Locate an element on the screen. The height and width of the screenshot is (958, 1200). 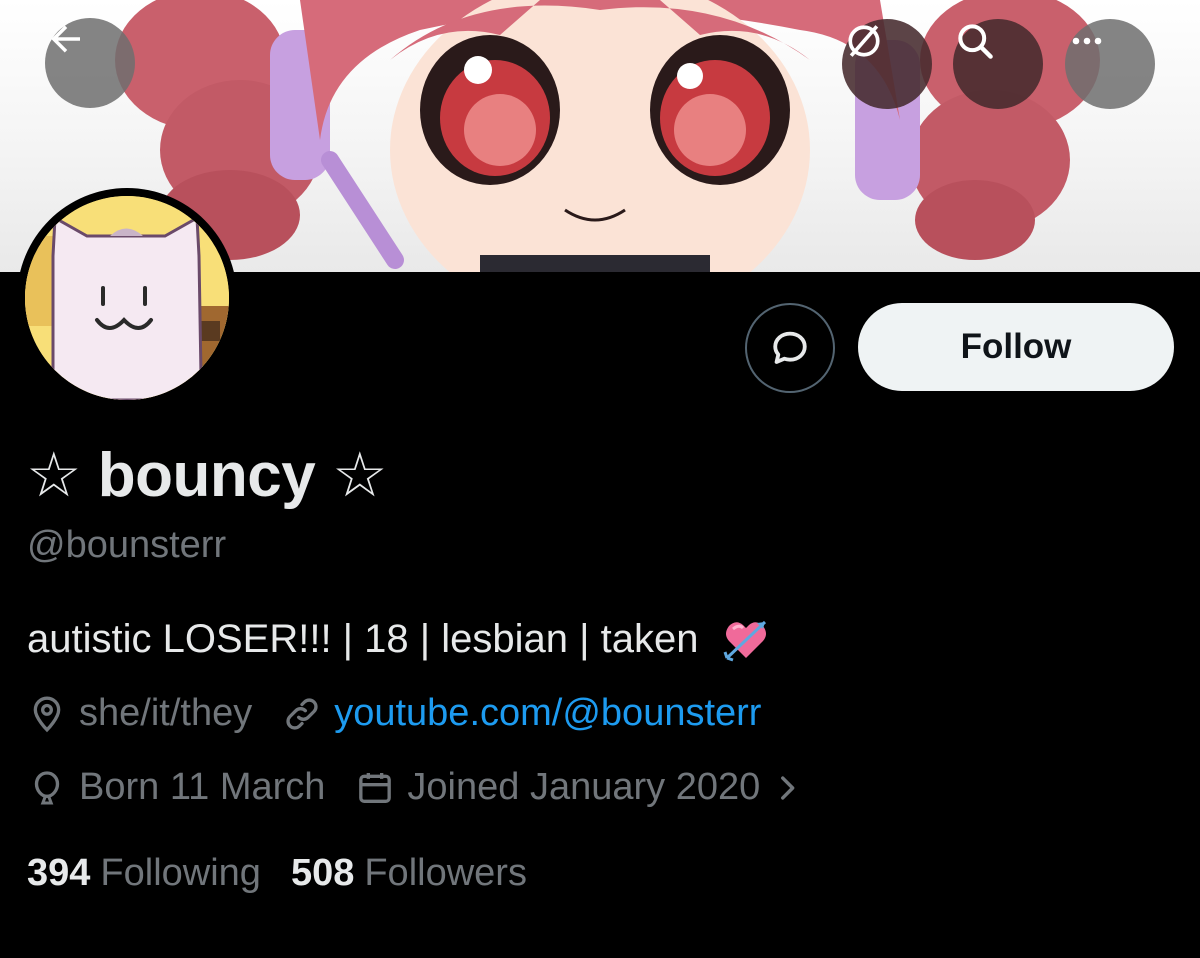
search-icon is located at coordinates (975, 41).